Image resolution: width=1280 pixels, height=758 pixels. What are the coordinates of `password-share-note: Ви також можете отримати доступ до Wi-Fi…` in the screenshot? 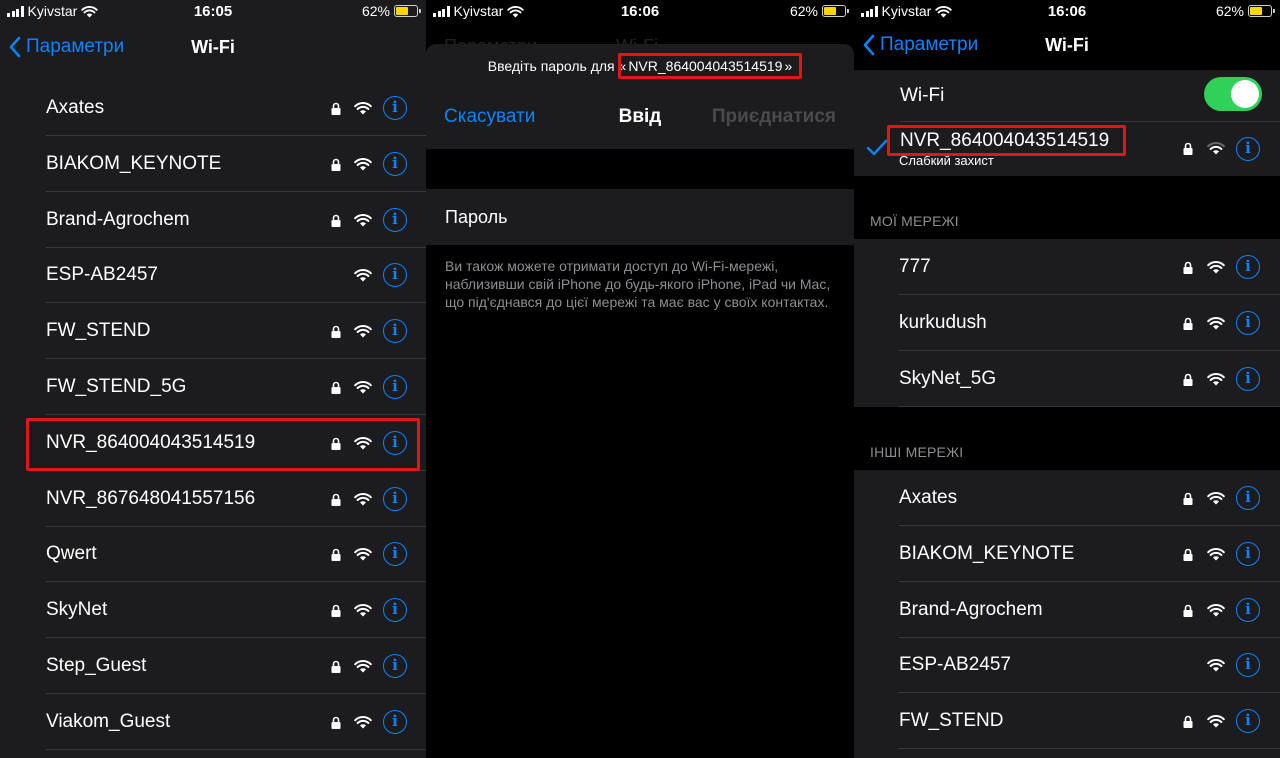 It's located at (638, 284).